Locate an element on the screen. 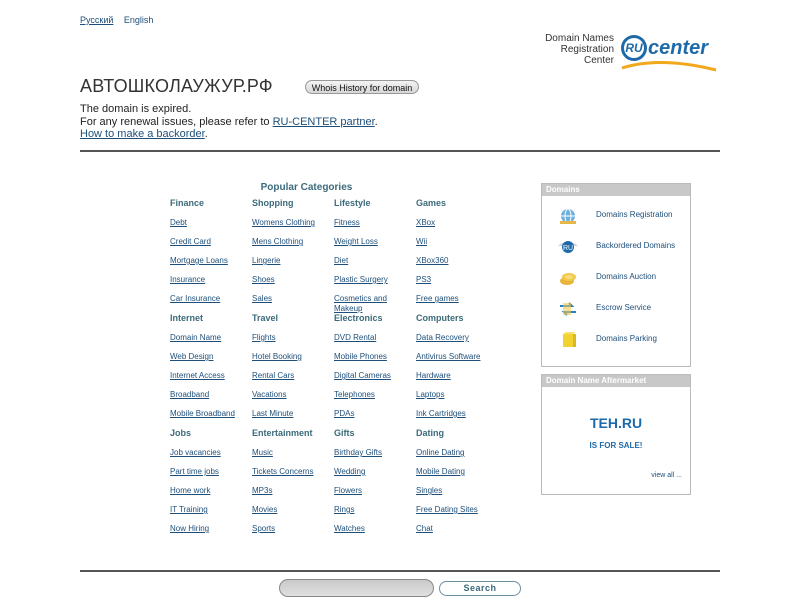 Image resolution: width=800 pixels, height=600 pixels. category-link: Tickets Concerns is located at coordinates (291, 472).